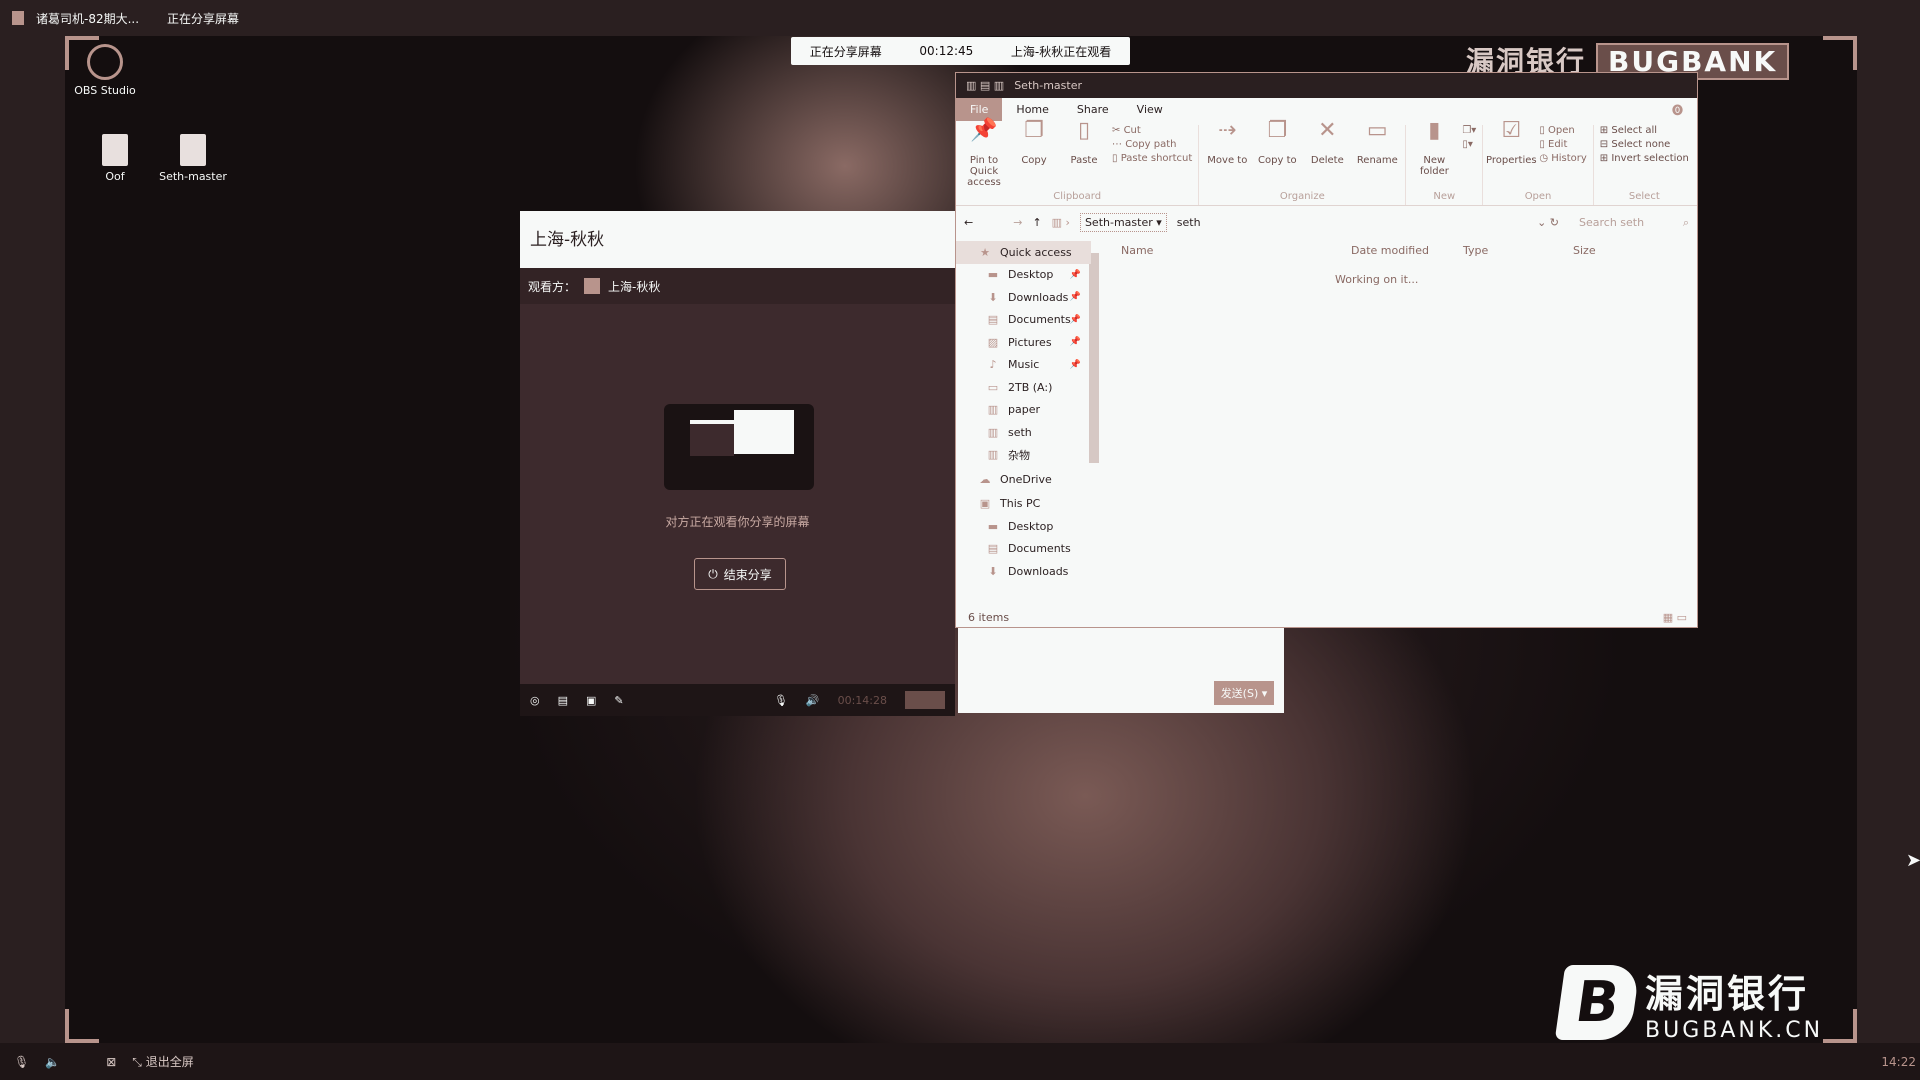 The height and width of the screenshot is (1080, 1920). What do you see at coordinates (1407, 250) in the screenshot?
I see `column-date: Date modified` at bounding box center [1407, 250].